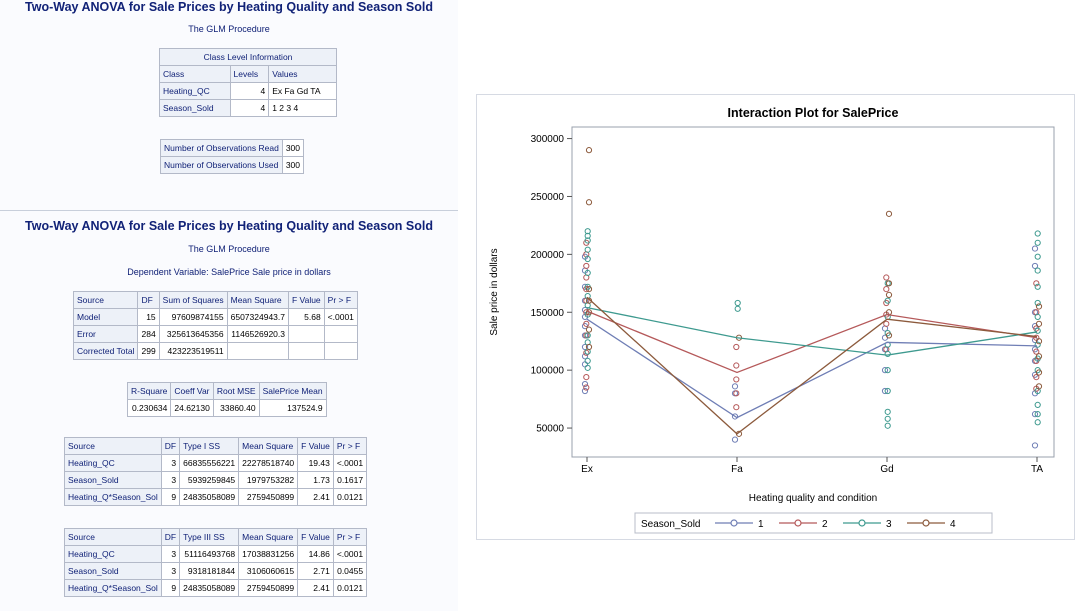 The image size is (1075, 611). I want to click on col-header: Type III SS, so click(209, 537).